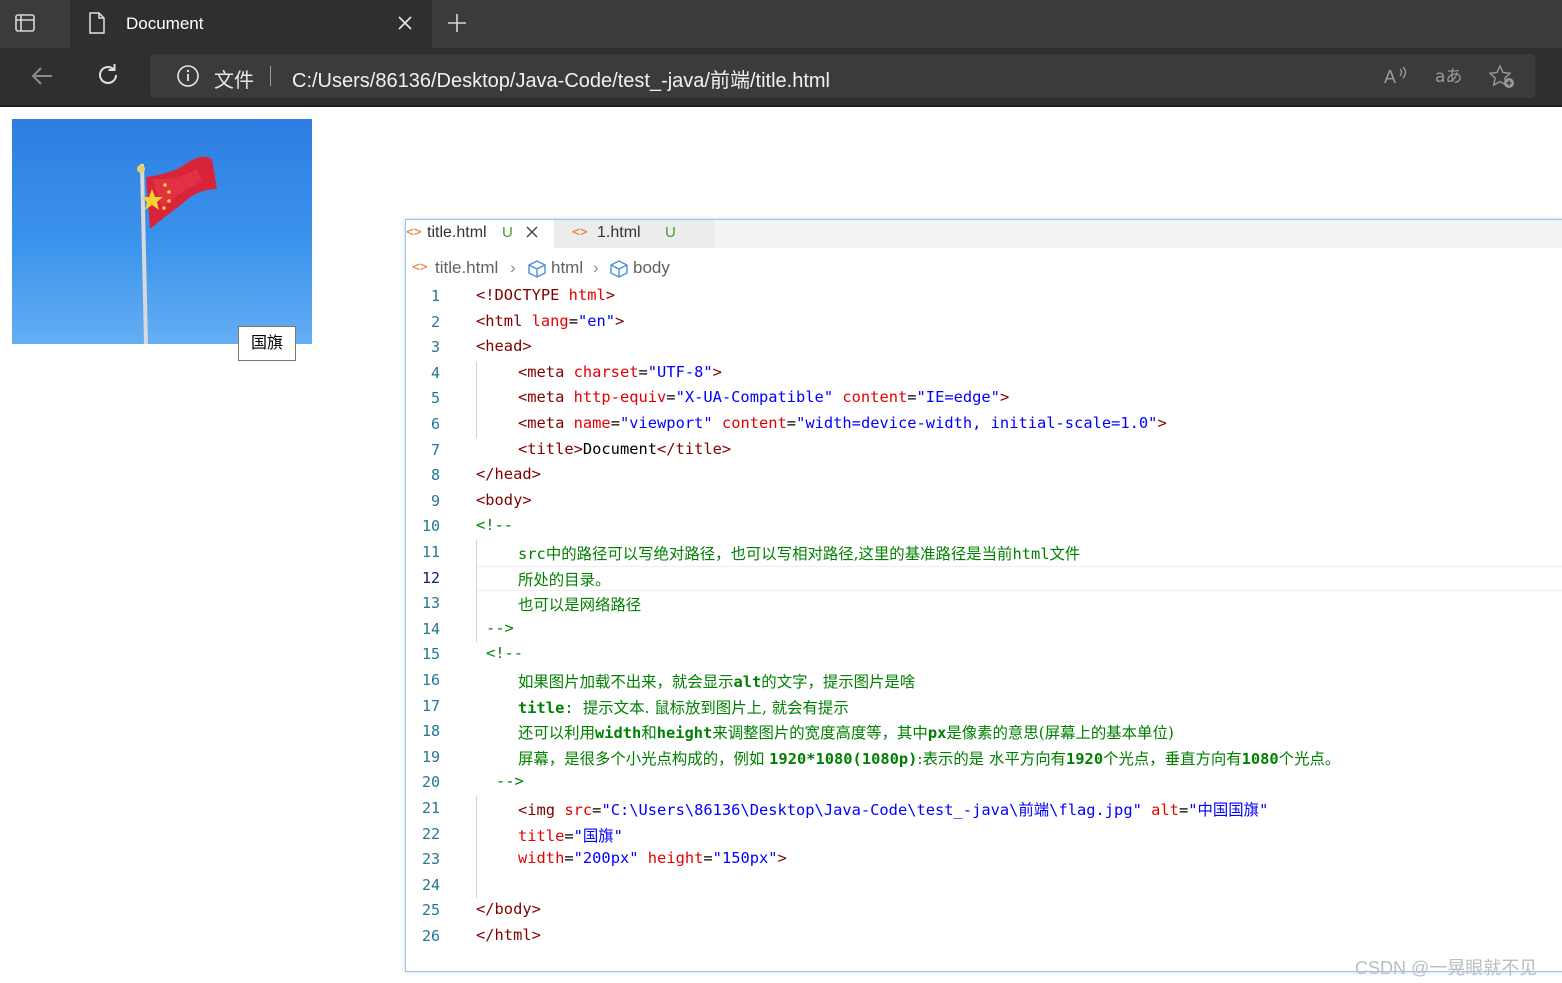  Describe the element at coordinates (430, 756) in the screenshot. I see `line-number: 19` at that location.